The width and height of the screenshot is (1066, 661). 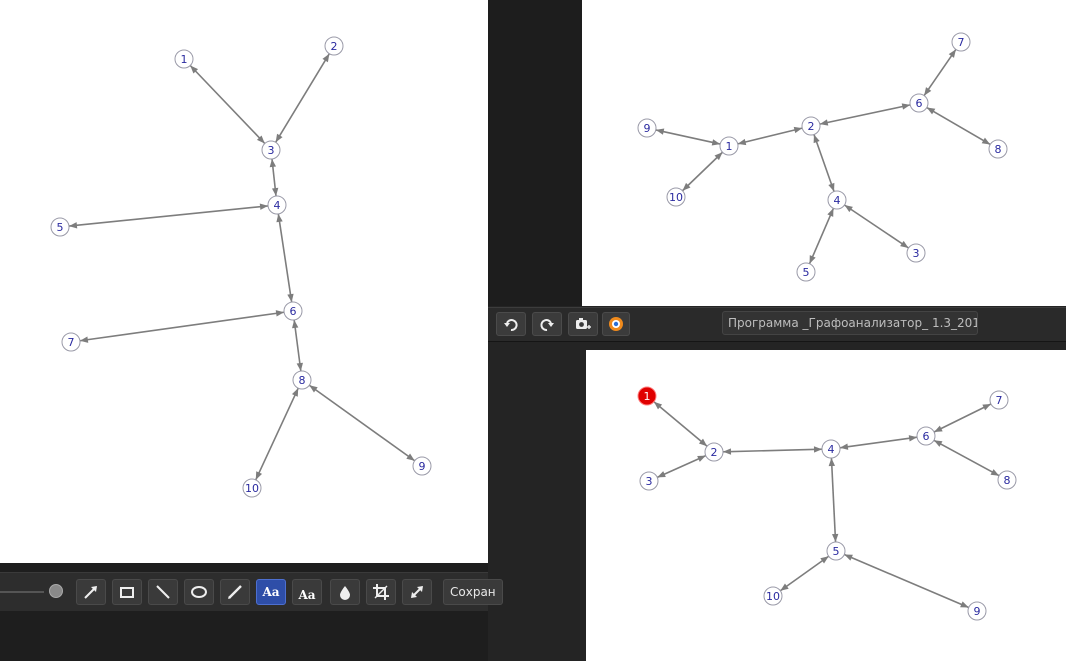 I want to click on save-button: Сохран, so click(x=473, y=592).